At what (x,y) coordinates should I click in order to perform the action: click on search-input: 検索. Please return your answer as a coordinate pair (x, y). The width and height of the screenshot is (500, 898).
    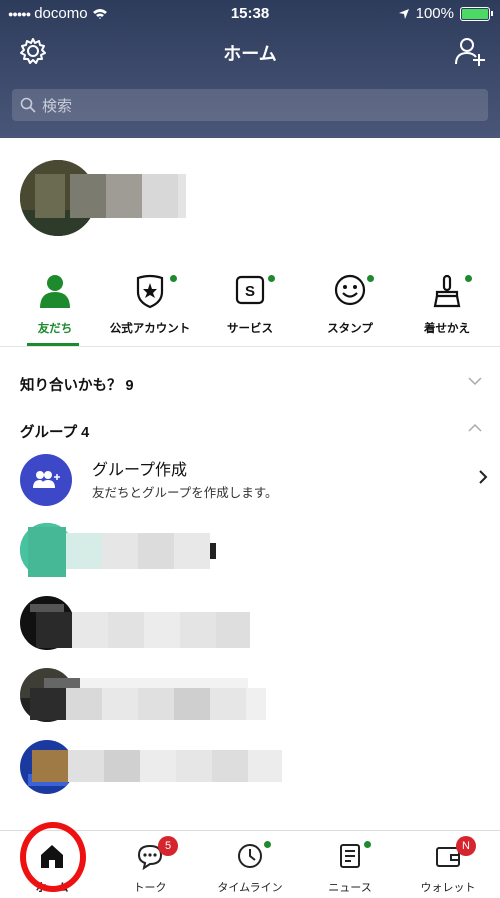
    Looking at the image, I should click on (250, 105).